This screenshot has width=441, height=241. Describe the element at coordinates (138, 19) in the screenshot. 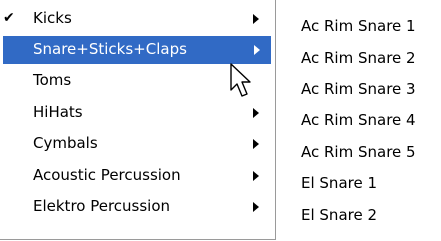

I see `menu-item-kicks: ✔ Kicks` at that location.